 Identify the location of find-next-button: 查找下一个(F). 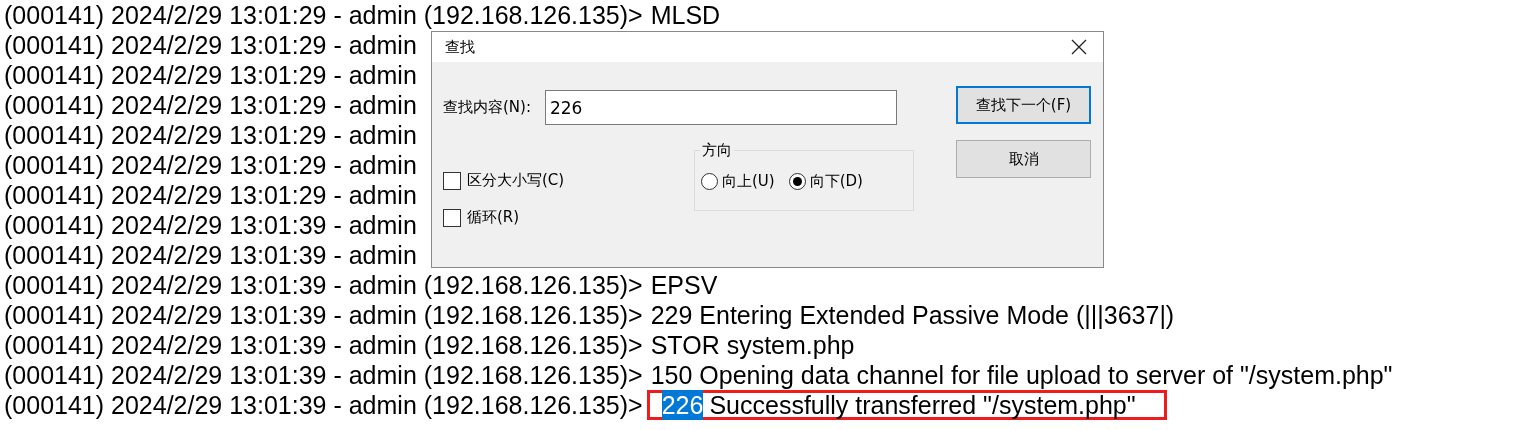
(1023, 105).